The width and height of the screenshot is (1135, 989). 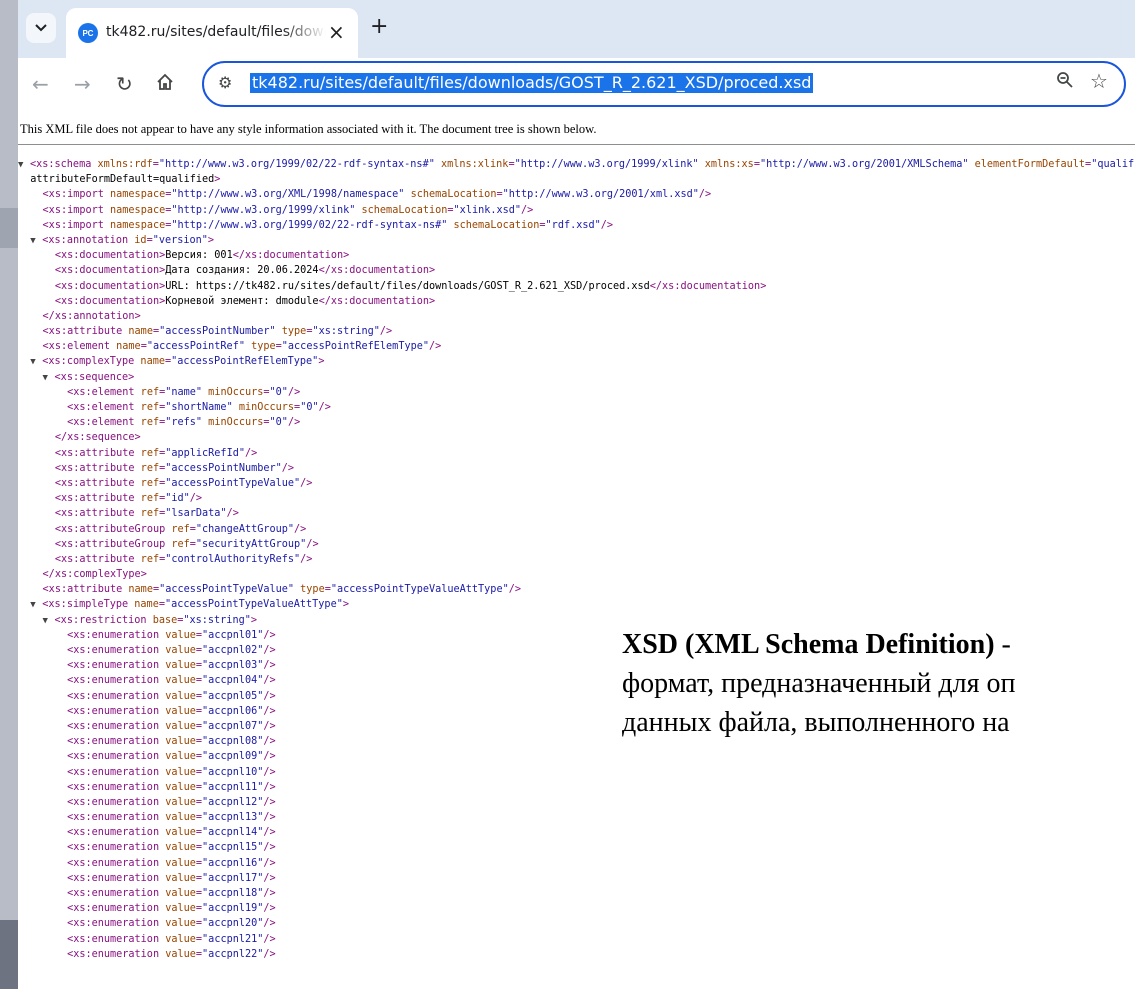 I want to click on xml-line: </xs:complexType>, so click(x=94, y=575).